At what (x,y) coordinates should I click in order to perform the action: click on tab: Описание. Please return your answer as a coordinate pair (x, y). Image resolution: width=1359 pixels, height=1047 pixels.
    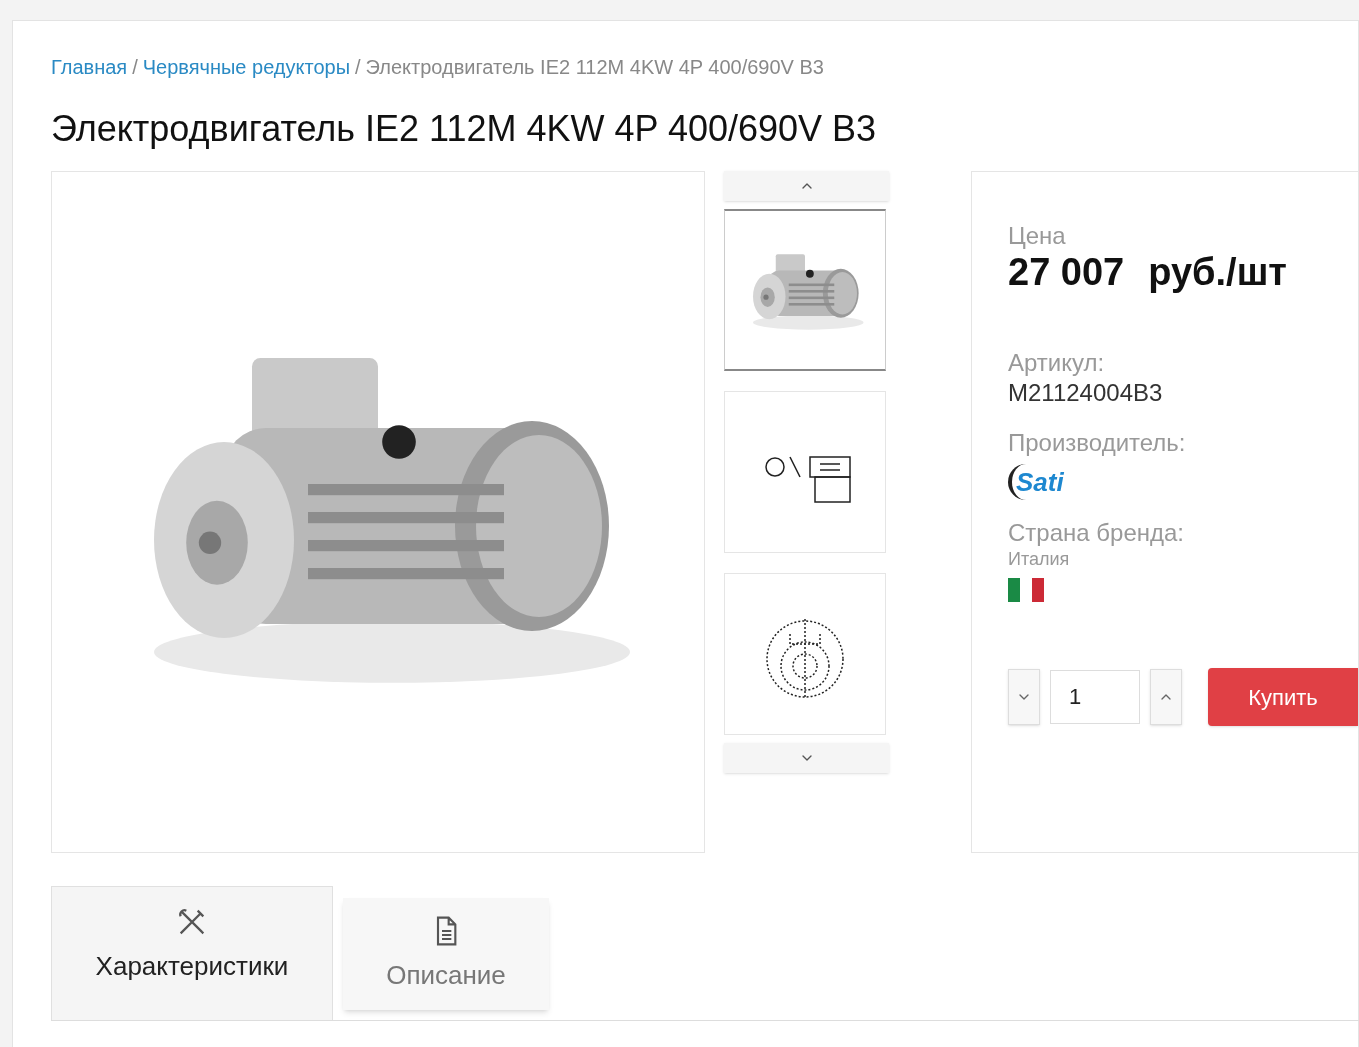
    Looking at the image, I should click on (446, 954).